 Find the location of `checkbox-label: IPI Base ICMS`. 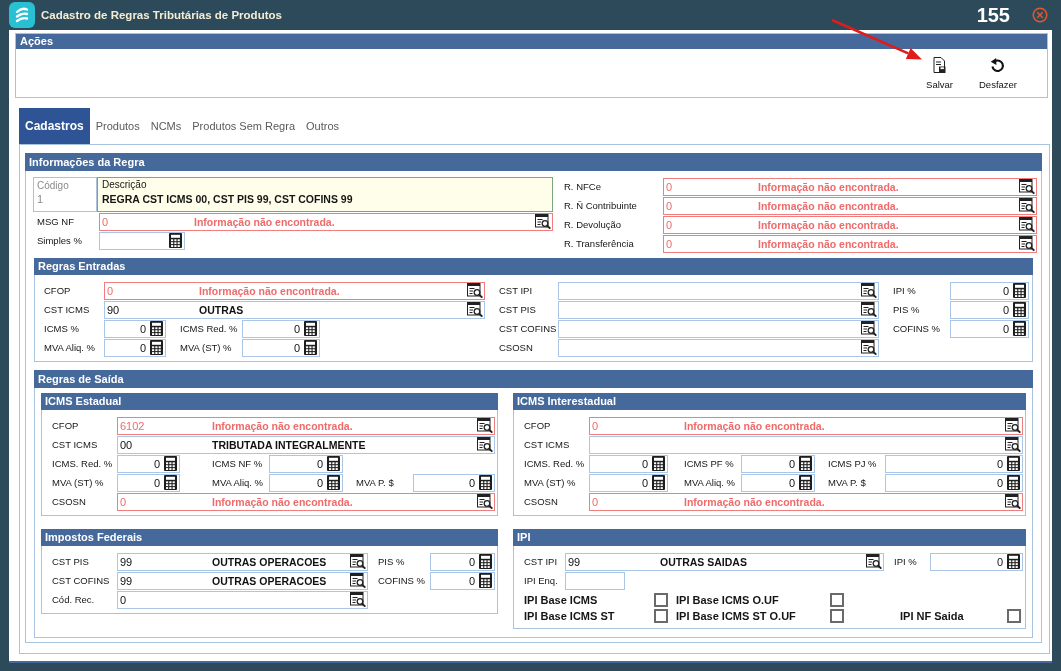

checkbox-label: IPI Base ICMS is located at coordinates (561, 600).